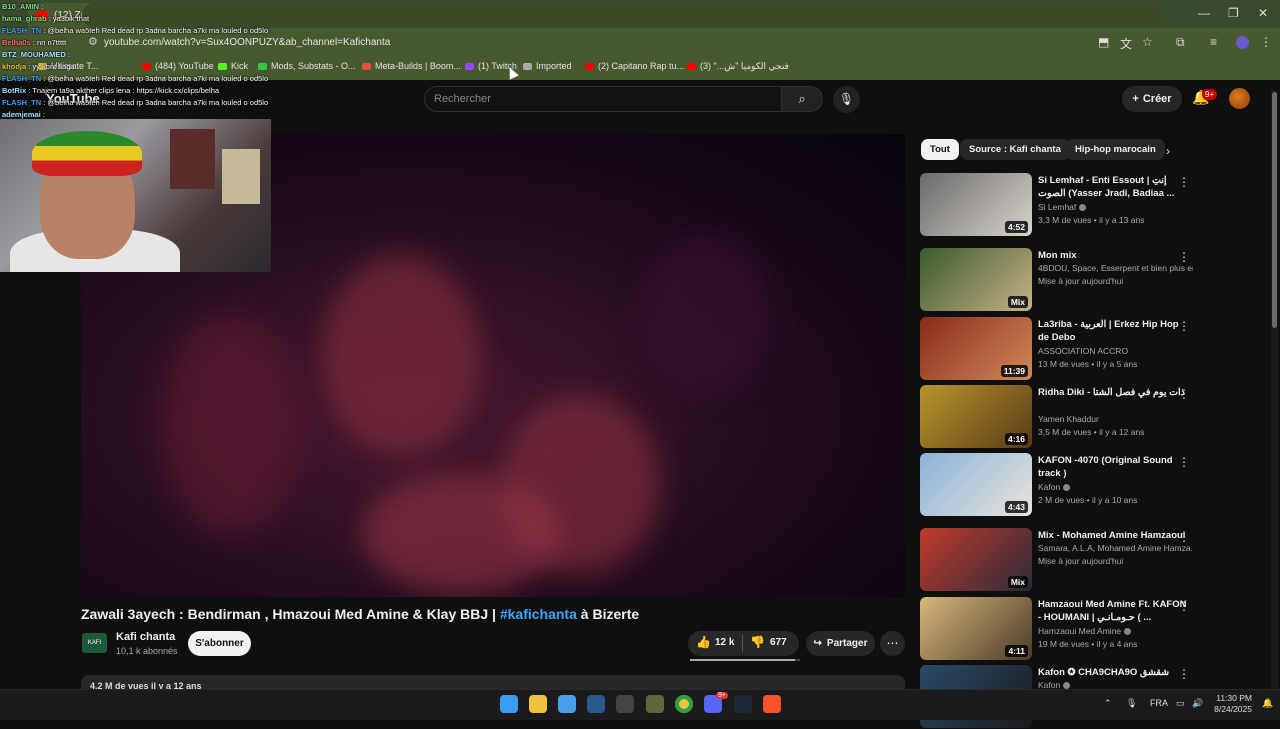  What do you see at coordinates (1113, 255) in the screenshot?
I see `recommended-title: Mon mix` at bounding box center [1113, 255].